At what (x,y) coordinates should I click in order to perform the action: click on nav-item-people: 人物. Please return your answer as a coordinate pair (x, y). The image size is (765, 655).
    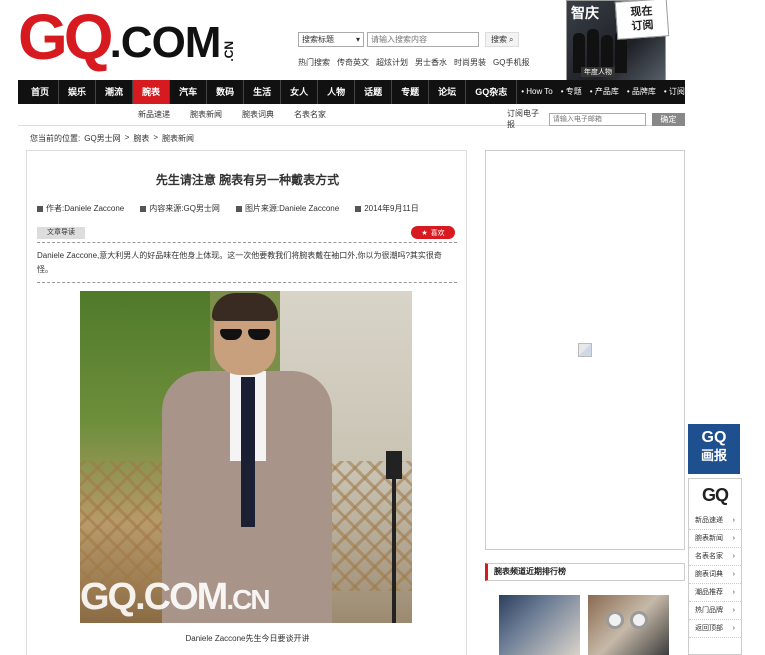
    Looking at the image, I should click on (337, 92).